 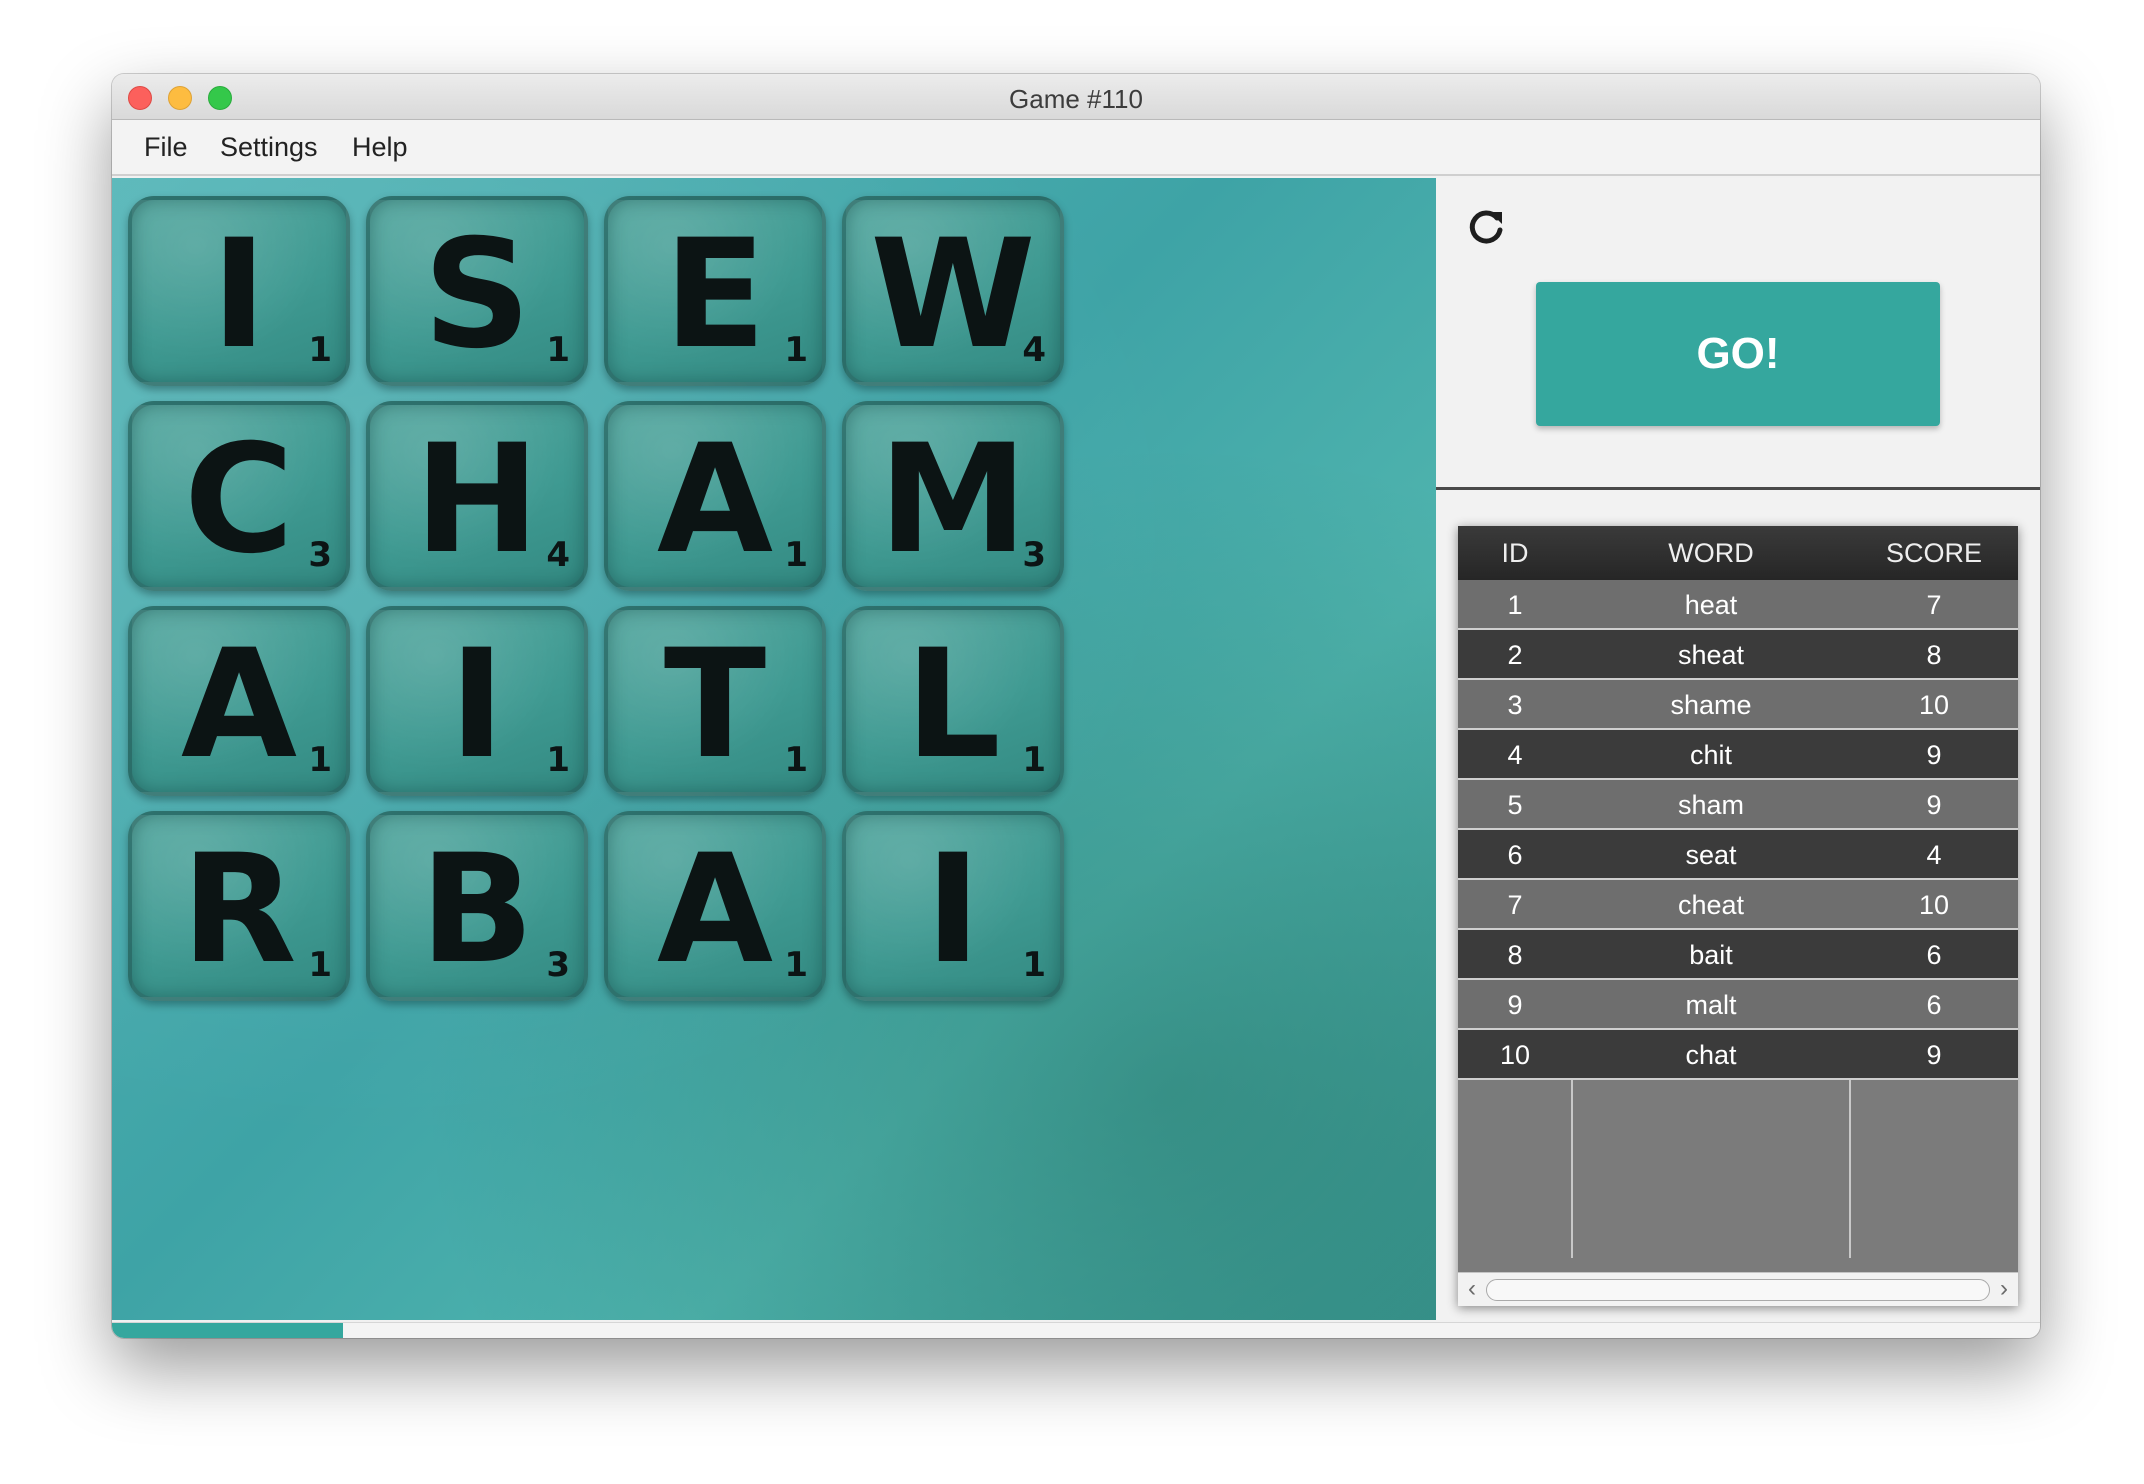 I want to click on column-header-id: ID, so click(x=1515, y=553).